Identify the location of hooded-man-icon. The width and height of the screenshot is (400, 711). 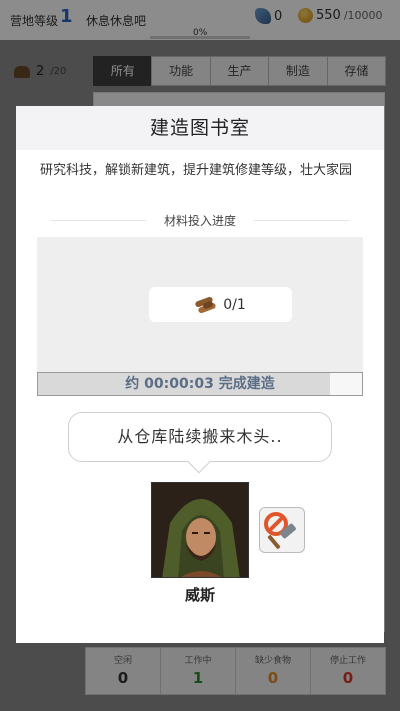
(200, 530).